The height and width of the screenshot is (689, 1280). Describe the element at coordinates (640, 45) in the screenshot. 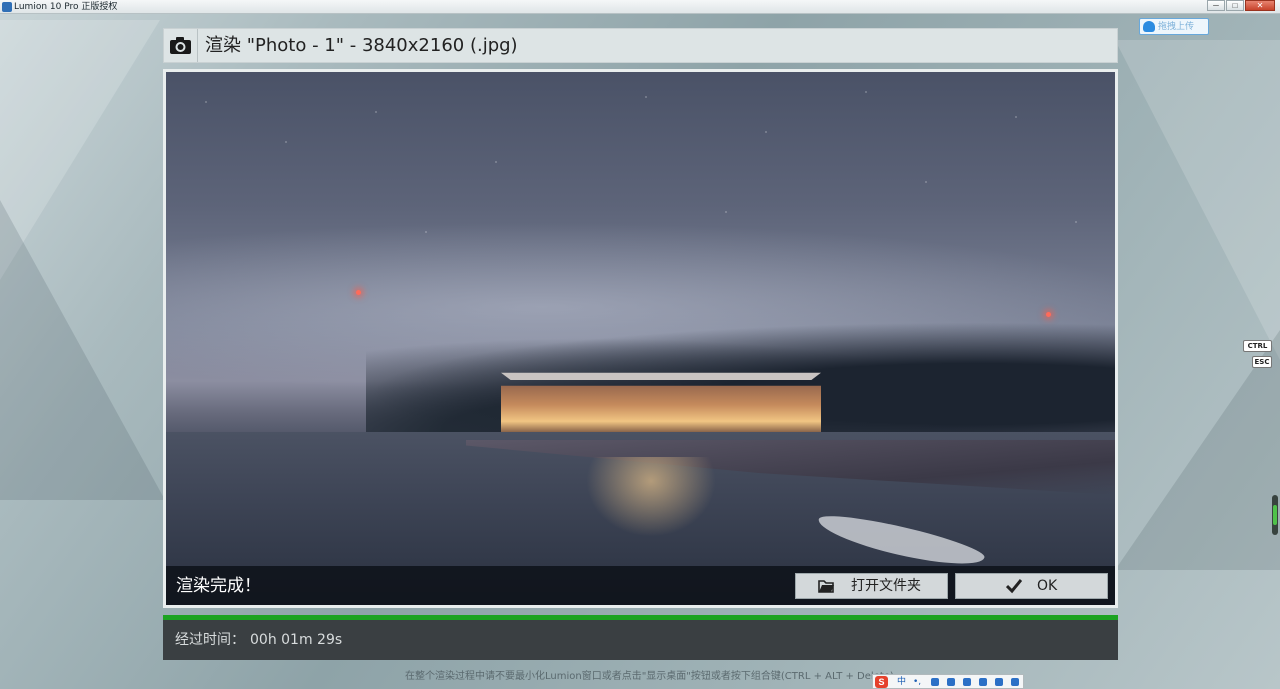

I see `render-dialog-header: 渲染 "Photo - 1" - 3840x2160 (.jpg)` at that location.